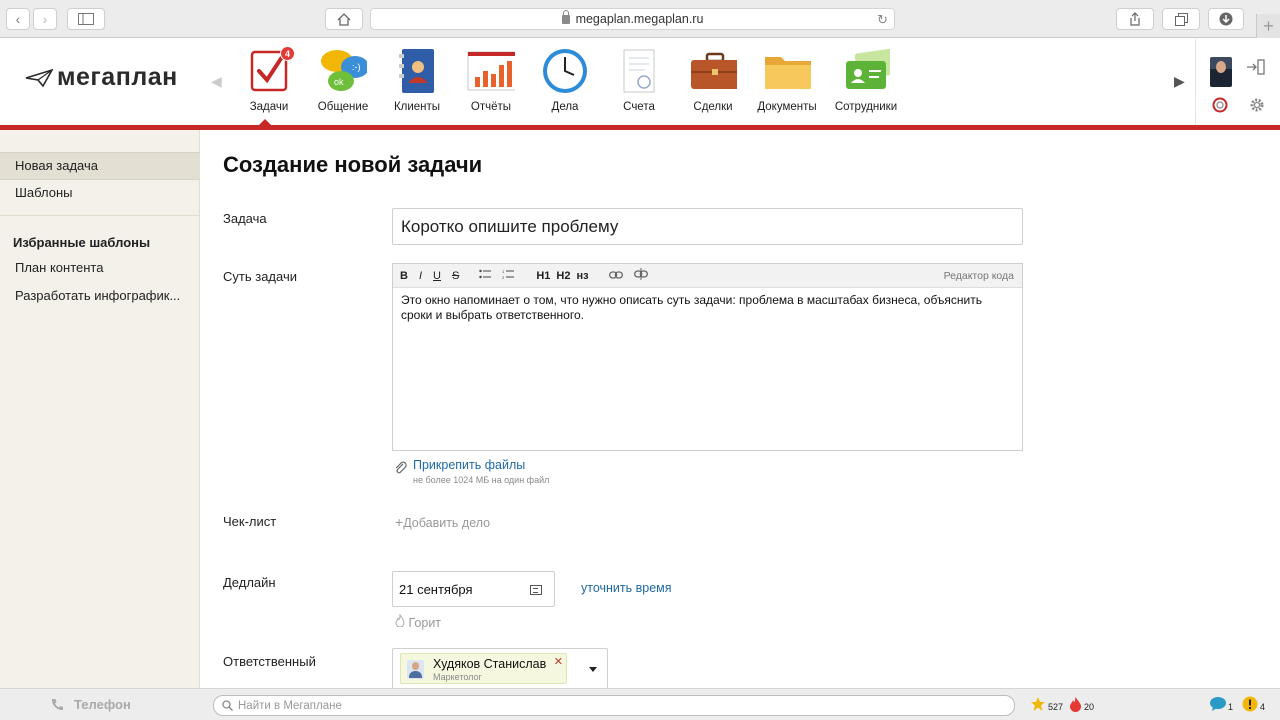 Image resolution: width=1280 pixels, height=720 pixels. Describe the element at coordinates (1257, 105) in the screenshot. I see `settings-gear-icon` at that location.